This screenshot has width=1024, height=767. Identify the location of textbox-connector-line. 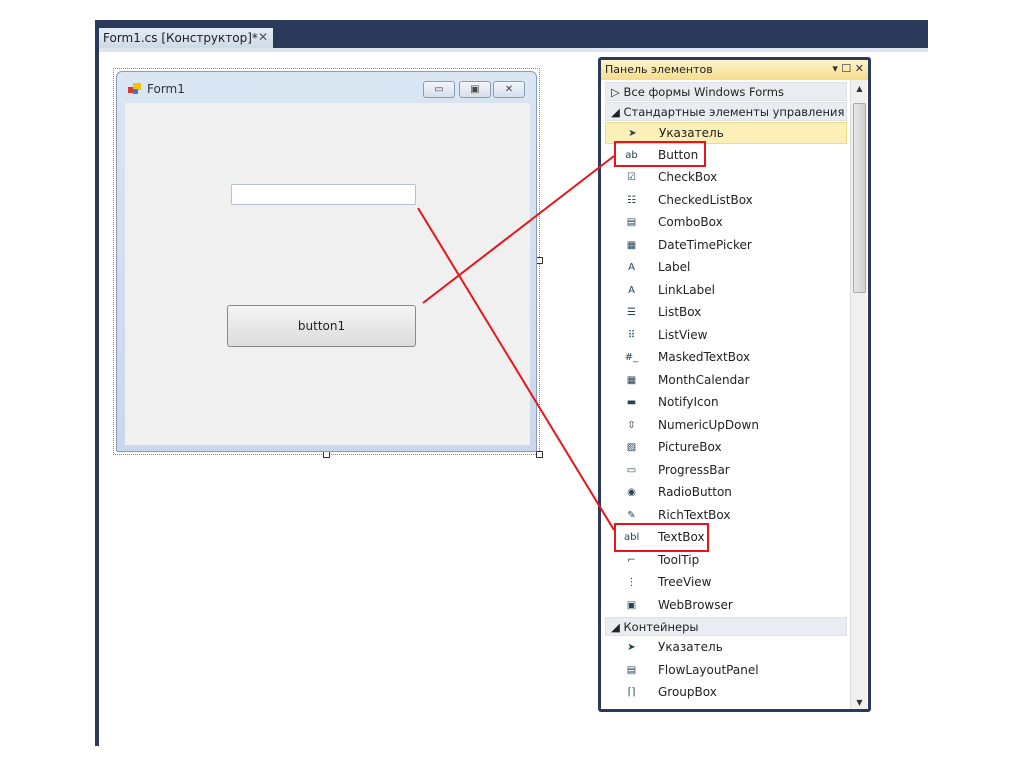
(516, 369).